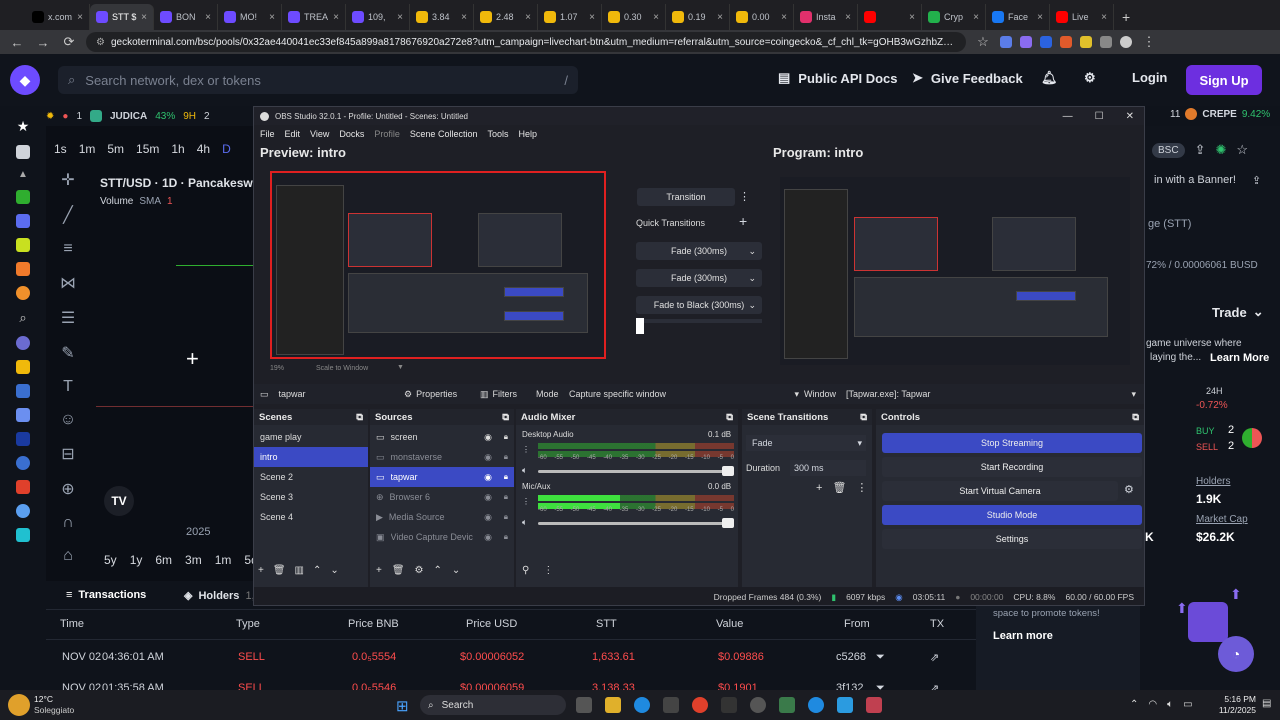 Image resolution: width=1280 pixels, height=720 pixels. I want to click on timeframe-option: 4h, so click(203, 149).